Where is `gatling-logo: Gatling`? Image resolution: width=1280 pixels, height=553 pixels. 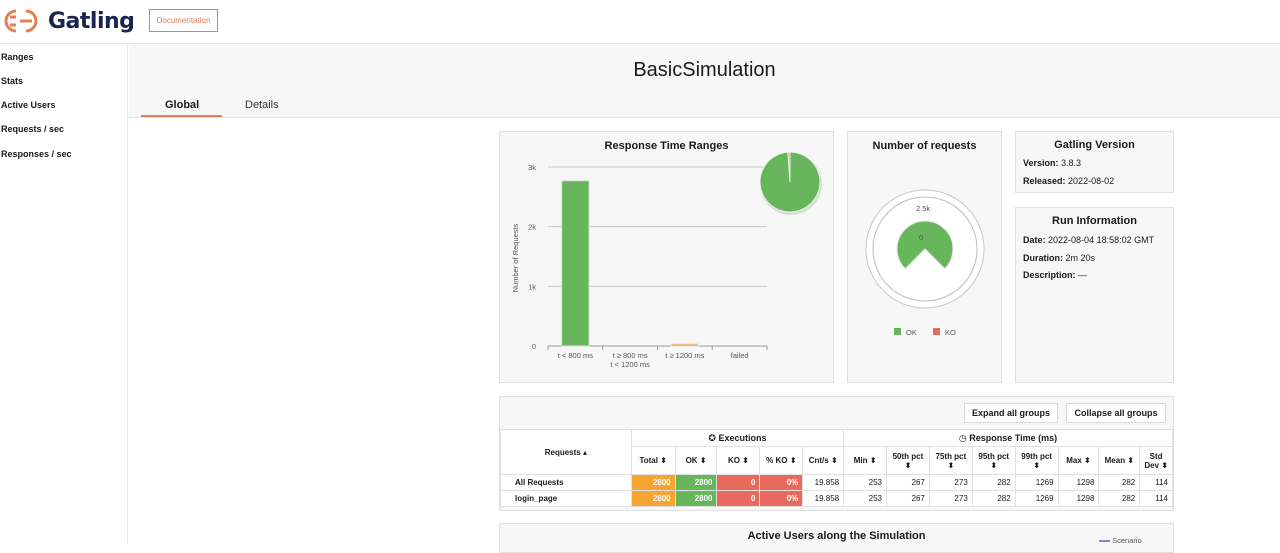
gatling-logo: Gatling is located at coordinates (68, 21).